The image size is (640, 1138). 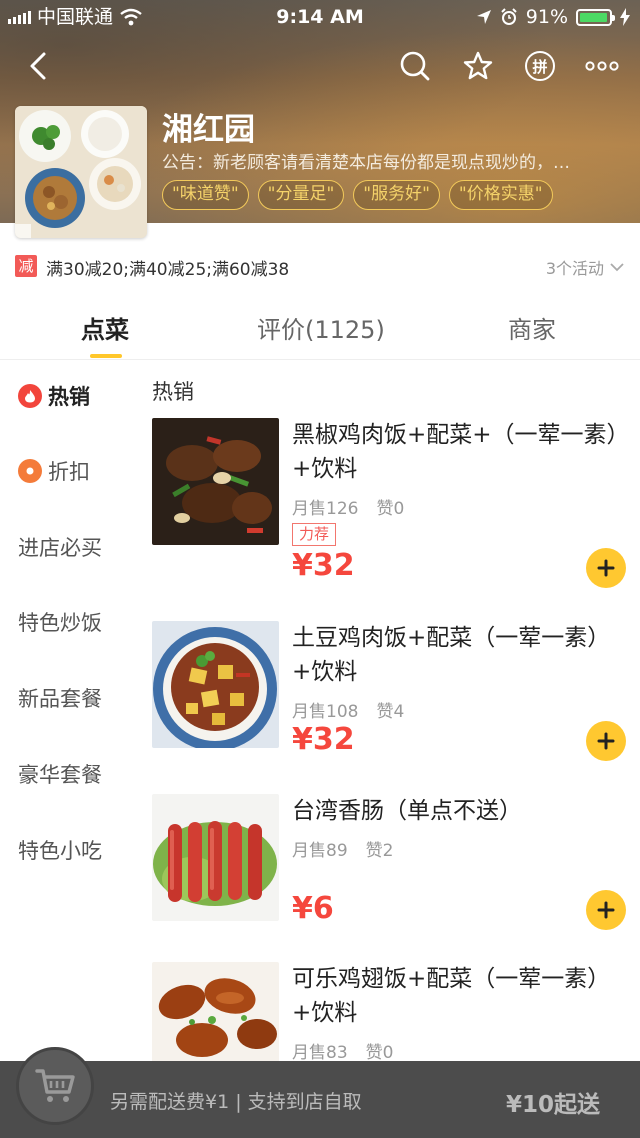 I want to click on sidebar-item-must-buy: 进店必买, so click(x=60, y=547).